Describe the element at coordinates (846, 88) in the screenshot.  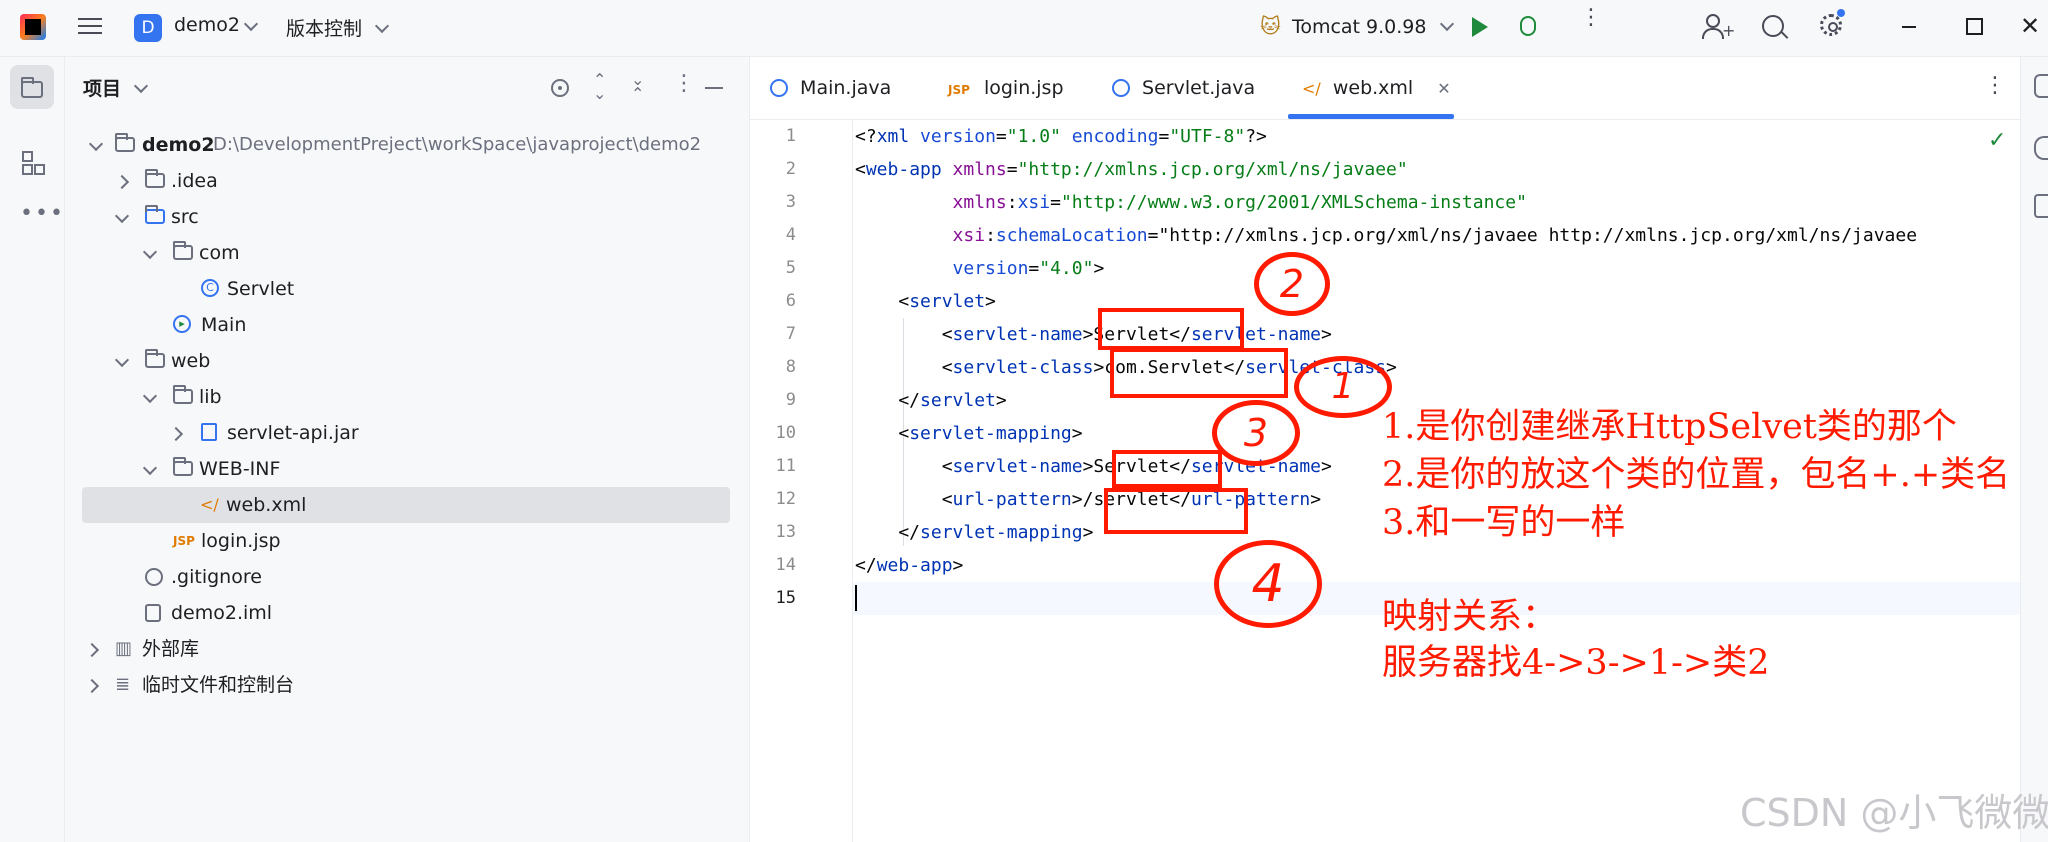
I see `tab-label: Main.java` at that location.